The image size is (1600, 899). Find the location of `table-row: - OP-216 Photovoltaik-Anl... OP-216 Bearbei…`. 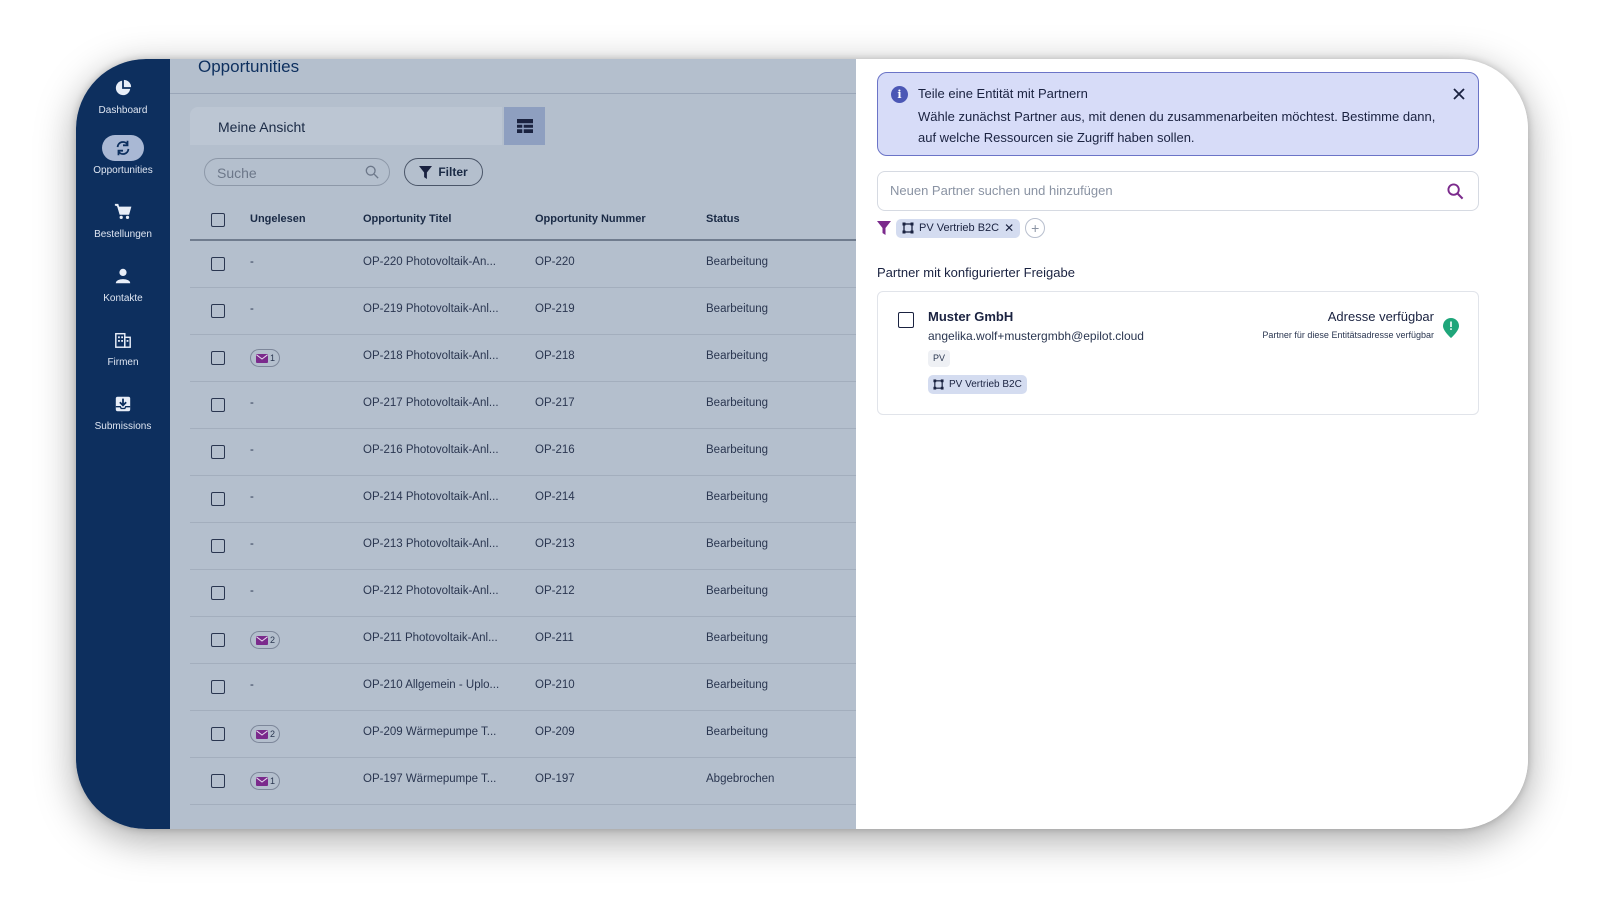

table-row: - OP-216 Photovoltaik-Anl... OP-216 Bearbei… is located at coordinates (531, 452).